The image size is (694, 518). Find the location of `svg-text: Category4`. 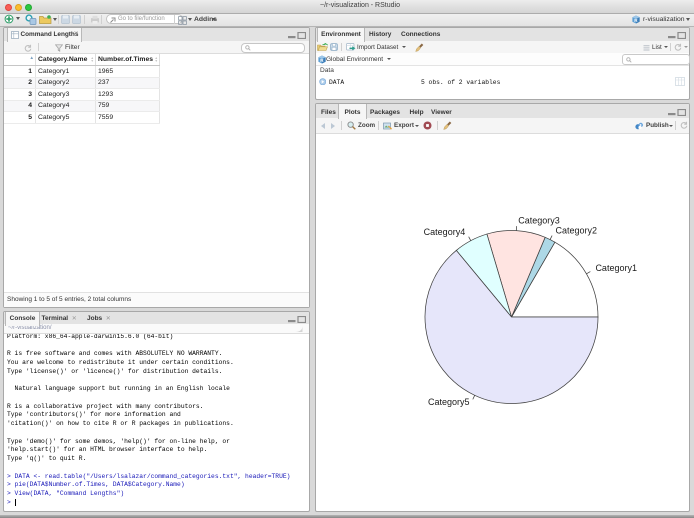

svg-text: Category4 is located at coordinates (445, 232).